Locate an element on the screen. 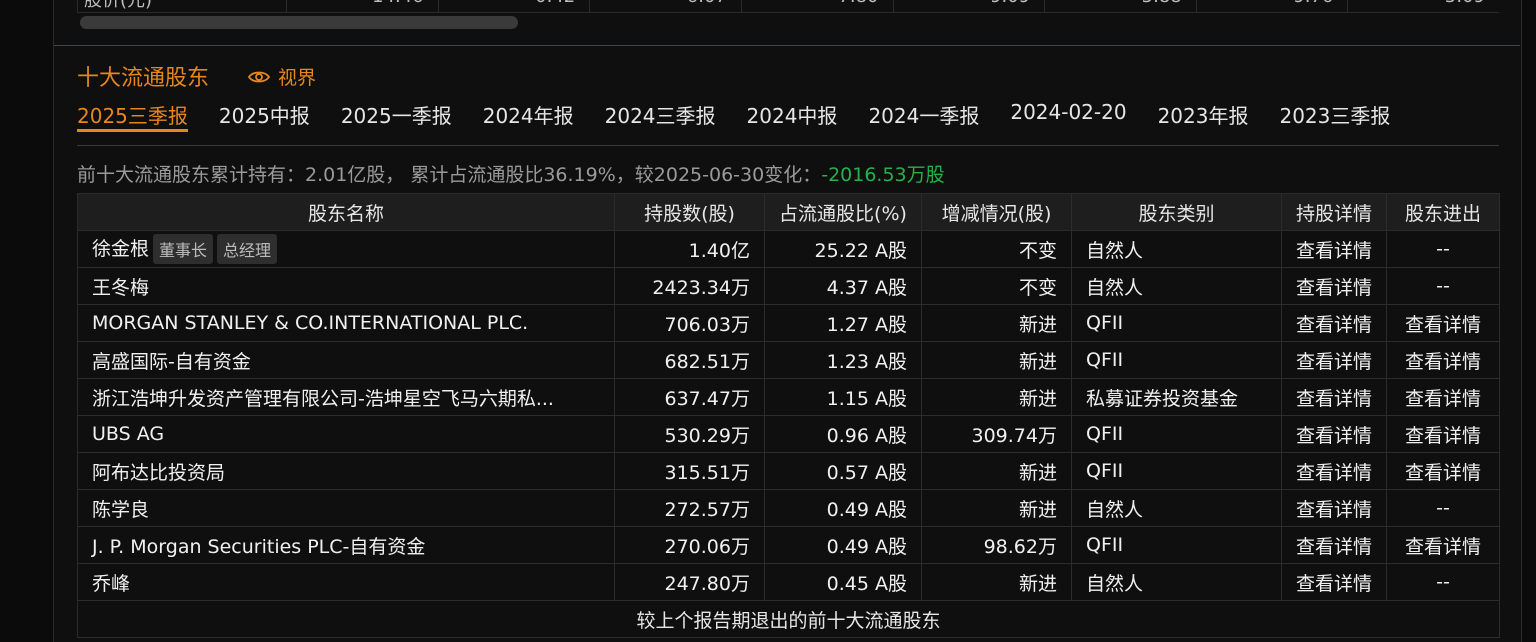  holder-name: 阿布达比投资局 is located at coordinates (158, 473).